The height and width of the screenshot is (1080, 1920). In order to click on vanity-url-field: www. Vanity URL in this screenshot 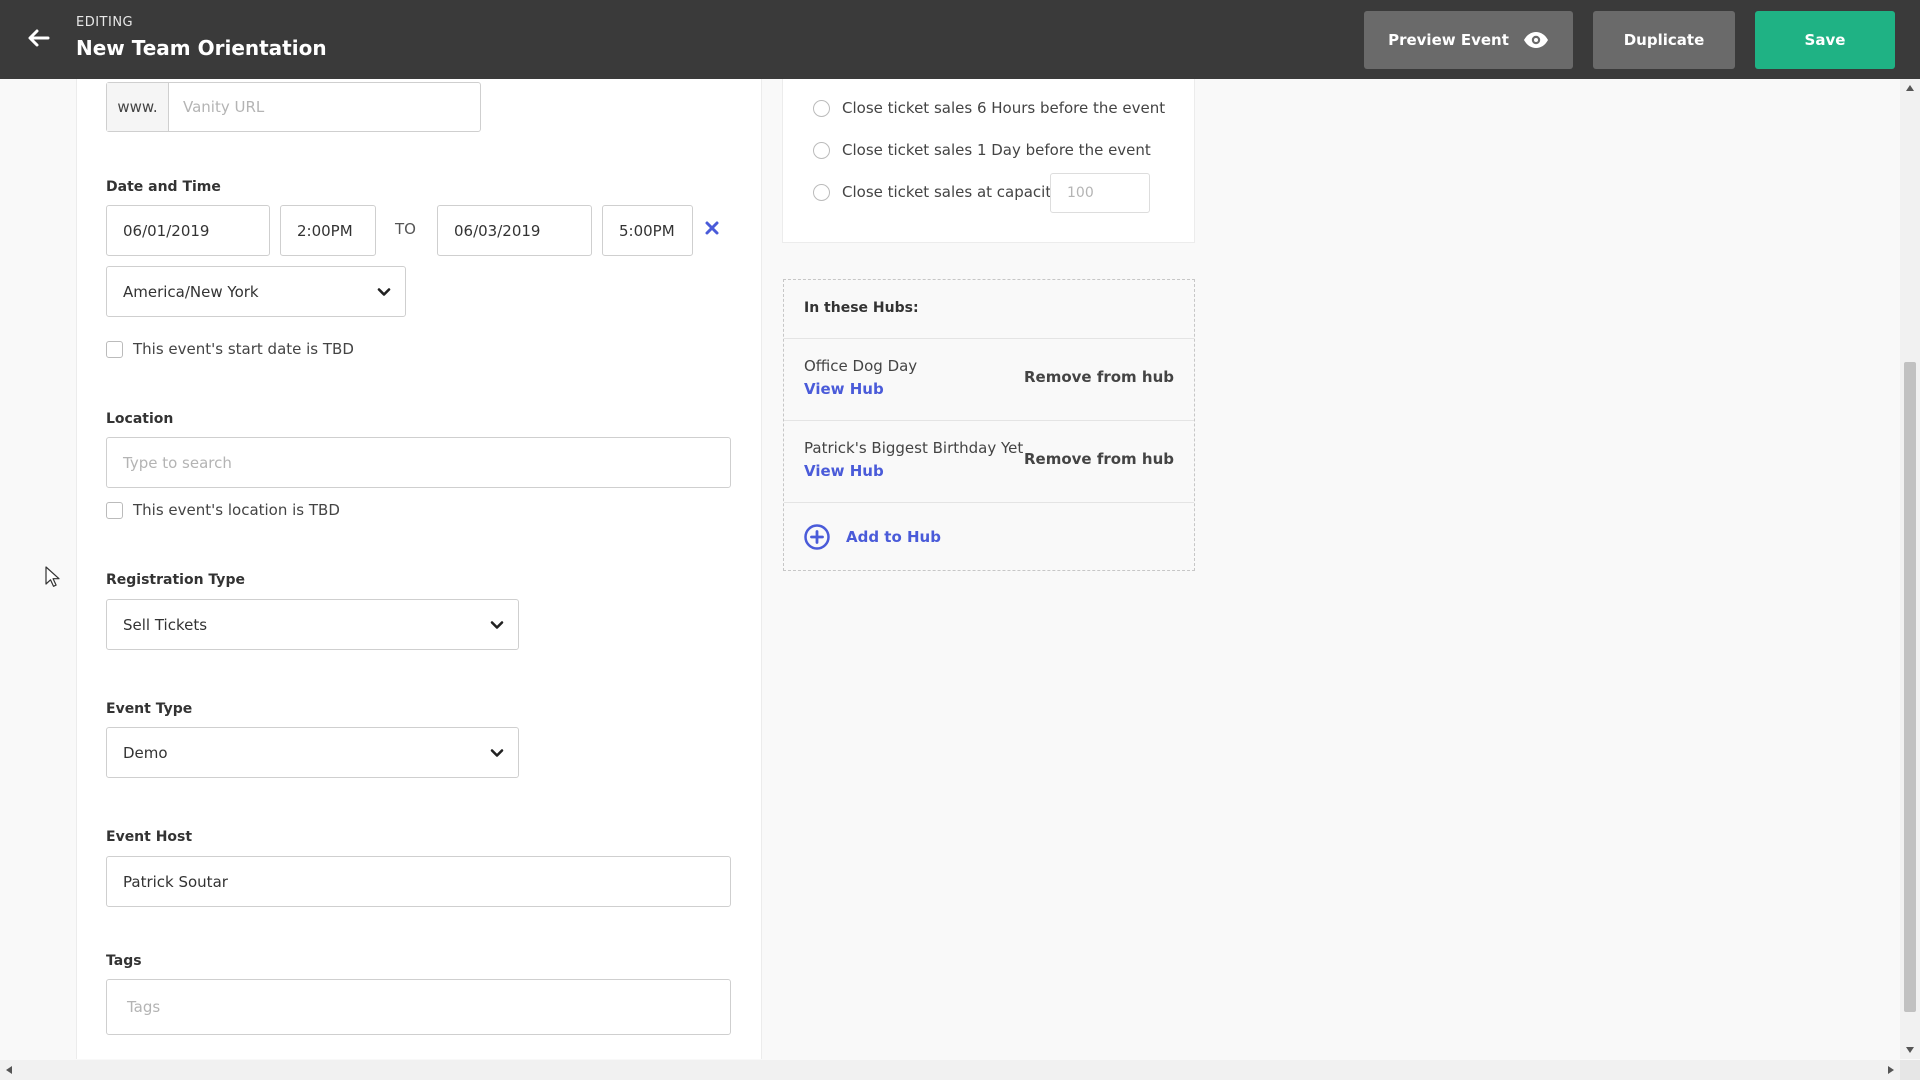, I will do `click(293, 107)`.